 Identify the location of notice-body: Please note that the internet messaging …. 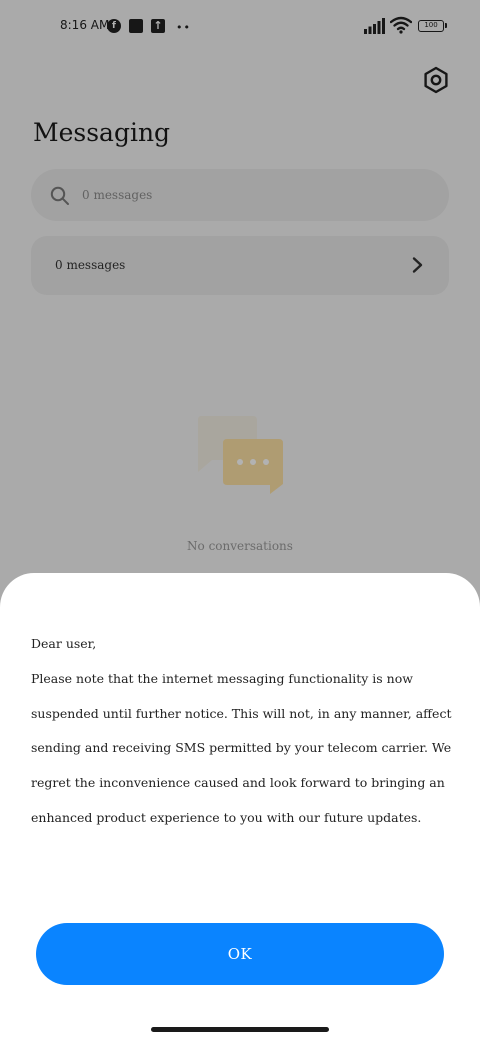
(241, 748).